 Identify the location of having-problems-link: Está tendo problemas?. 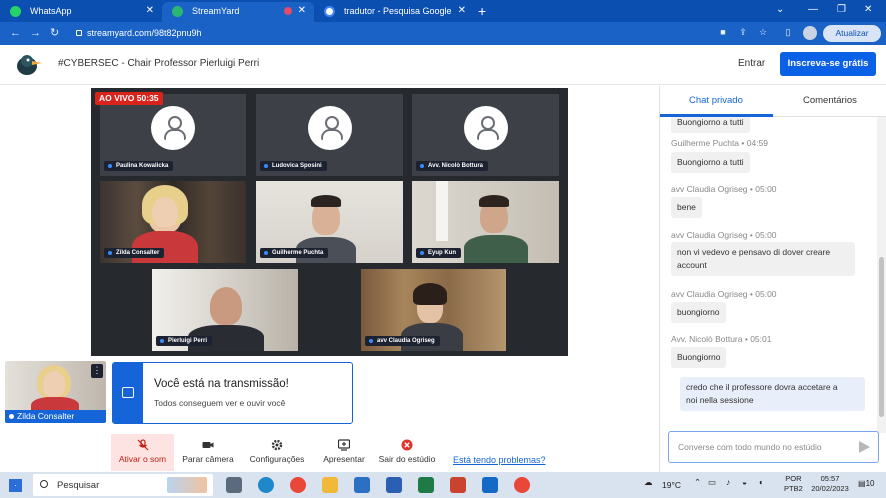
(499, 460).